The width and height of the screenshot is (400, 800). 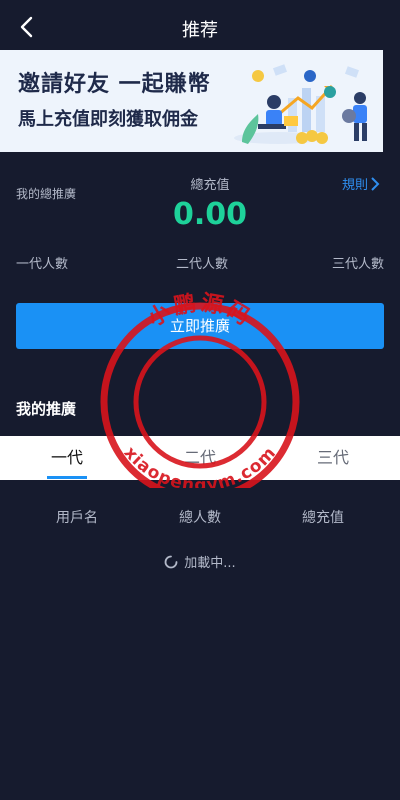 What do you see at coordinates (300, 104) in the screenshot?
I see `banner-illustration` at bounding box center [300, 104].